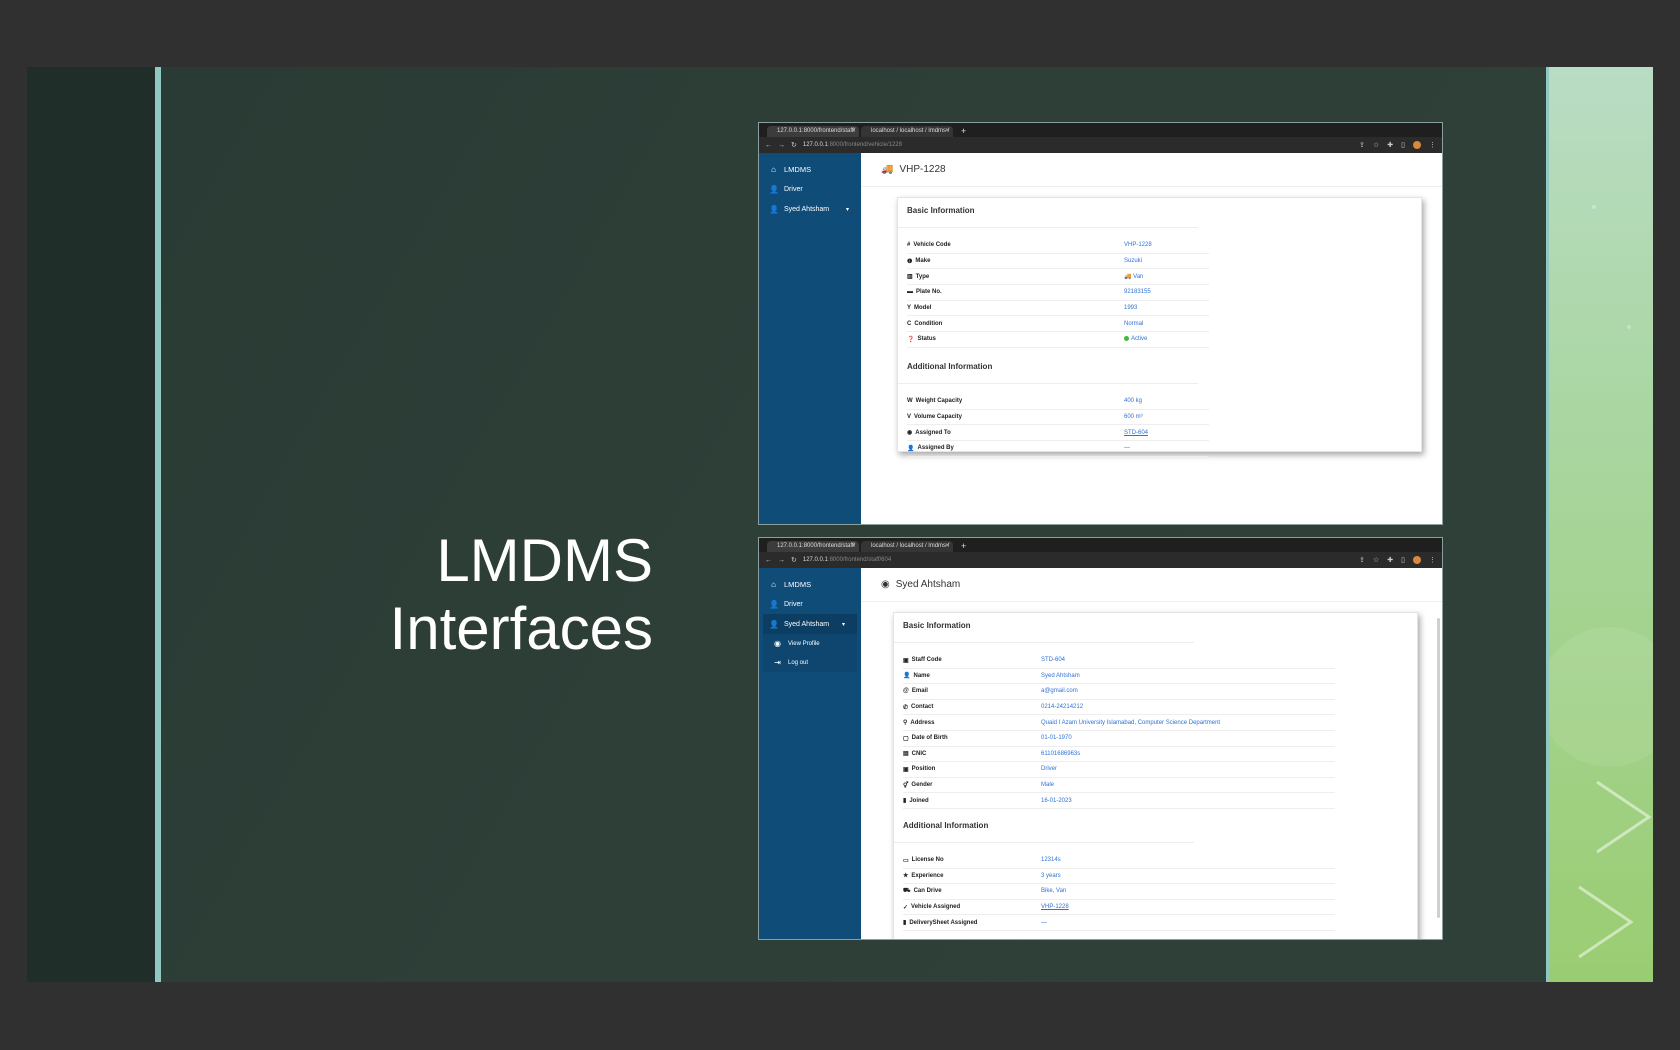  Describe the element at coordinates (922, 891) in the screenshot. I see `row-label: ⛟ Can Drive` at that location.